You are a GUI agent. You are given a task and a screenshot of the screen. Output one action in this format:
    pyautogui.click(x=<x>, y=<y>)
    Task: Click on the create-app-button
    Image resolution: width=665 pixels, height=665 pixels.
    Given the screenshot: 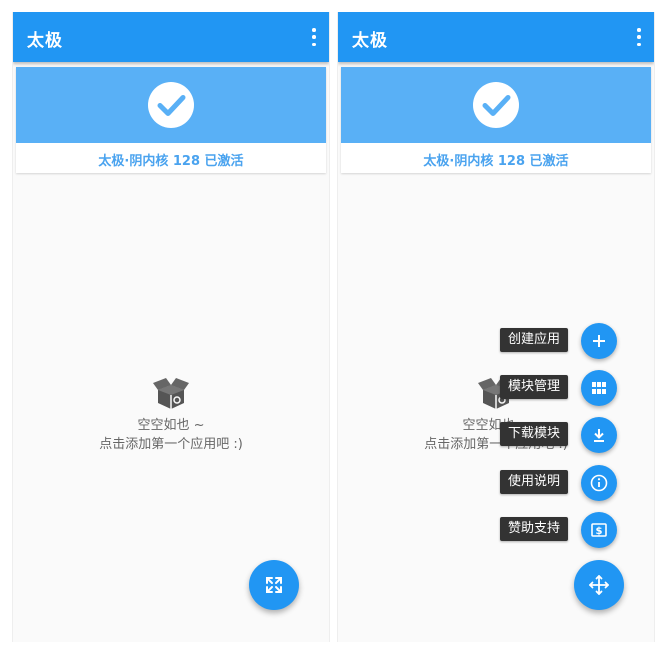 What is the action you would take?
    pyautogui.click(x=599, y=341)
    